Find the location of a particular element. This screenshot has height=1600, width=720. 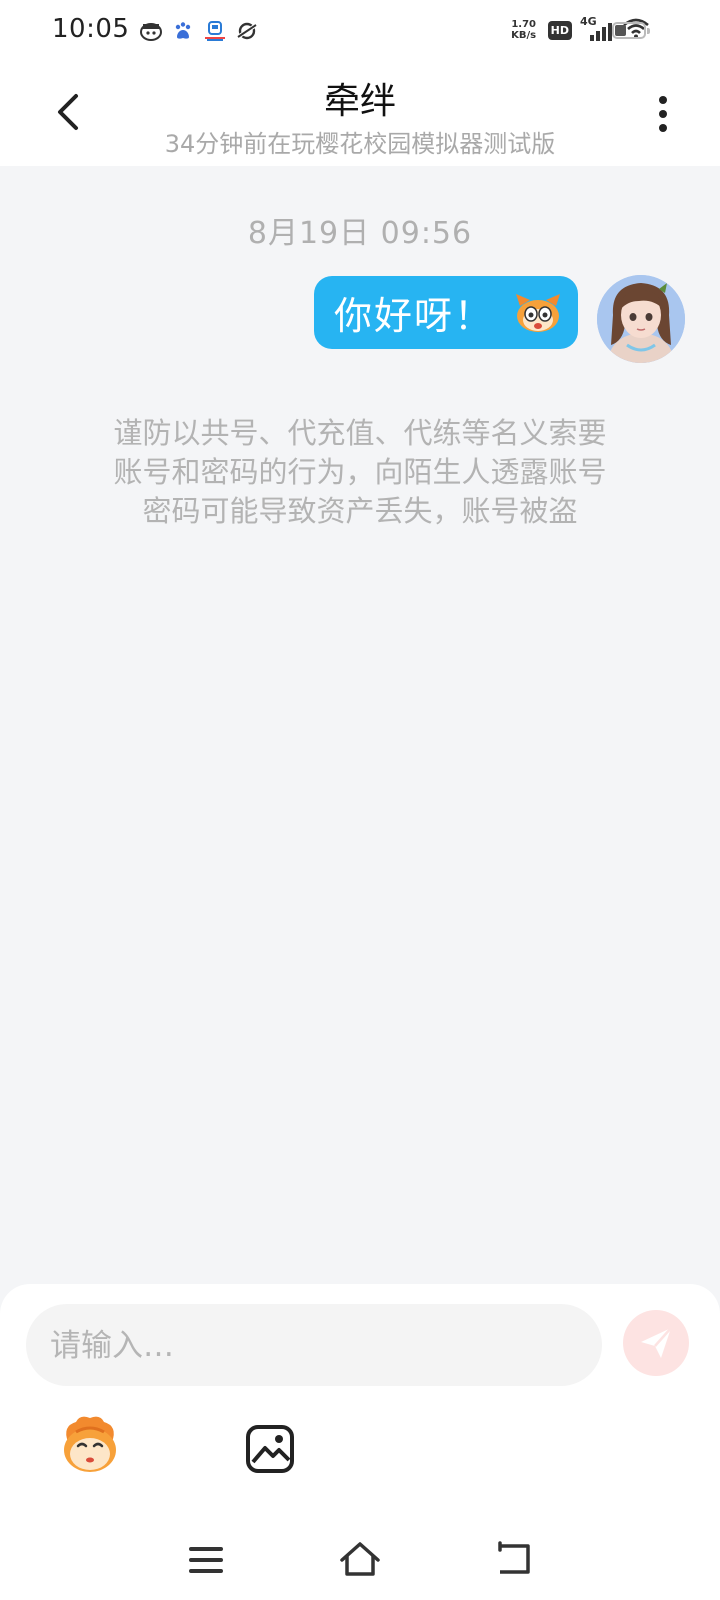

more-options-button is located at coordinates (663, 114).